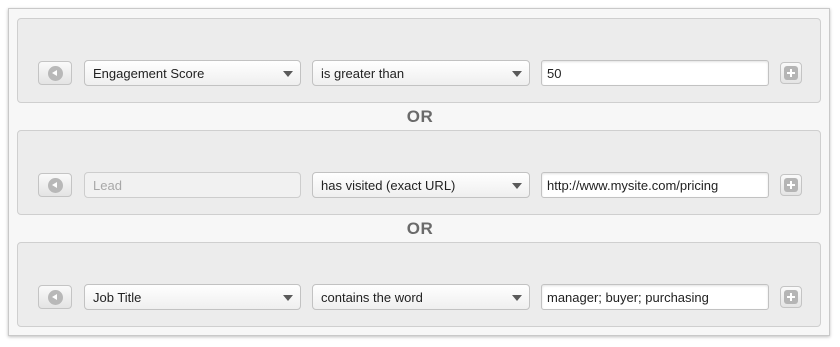  I want to click on value-input: manager; buyer; purchasing, so click(655, 297).